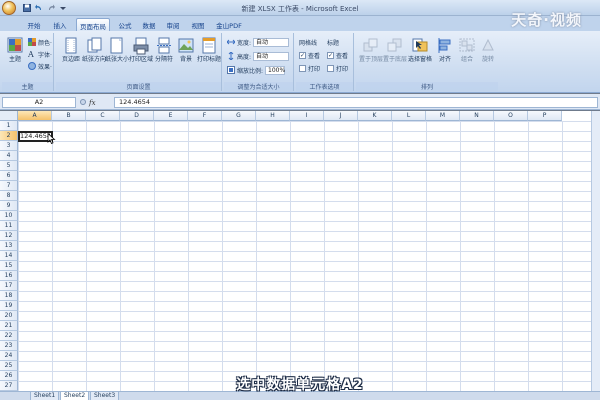 The height and width of the screenshot is (400, 600). I want to click on column-header: D, so click(137, 116).